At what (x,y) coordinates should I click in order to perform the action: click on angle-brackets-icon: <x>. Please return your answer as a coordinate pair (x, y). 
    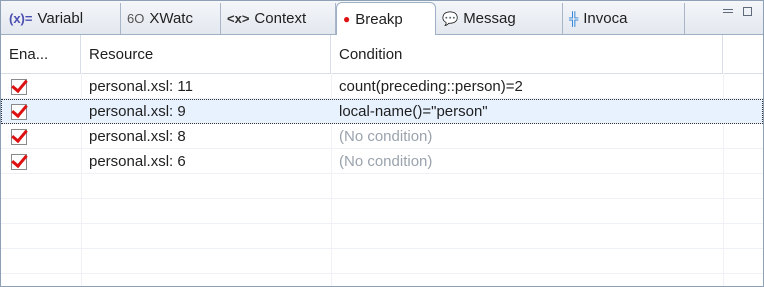
    Looking at the image, I should click on (238, 18).